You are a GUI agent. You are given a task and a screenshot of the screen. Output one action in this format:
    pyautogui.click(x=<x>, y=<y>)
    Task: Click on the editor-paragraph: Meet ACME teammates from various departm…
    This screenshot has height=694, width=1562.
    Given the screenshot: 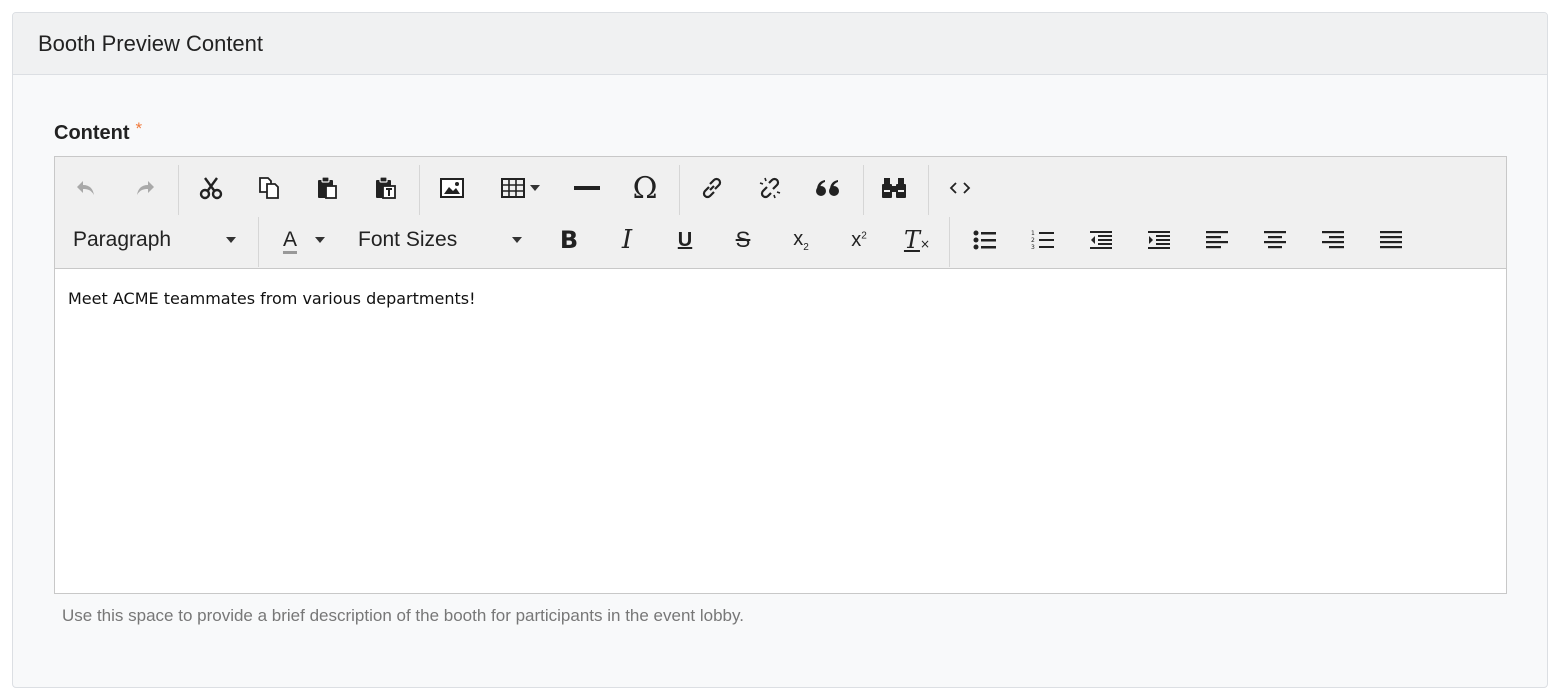 What is the action you would take?
    pyautogui.click(x=780, y=298)
    